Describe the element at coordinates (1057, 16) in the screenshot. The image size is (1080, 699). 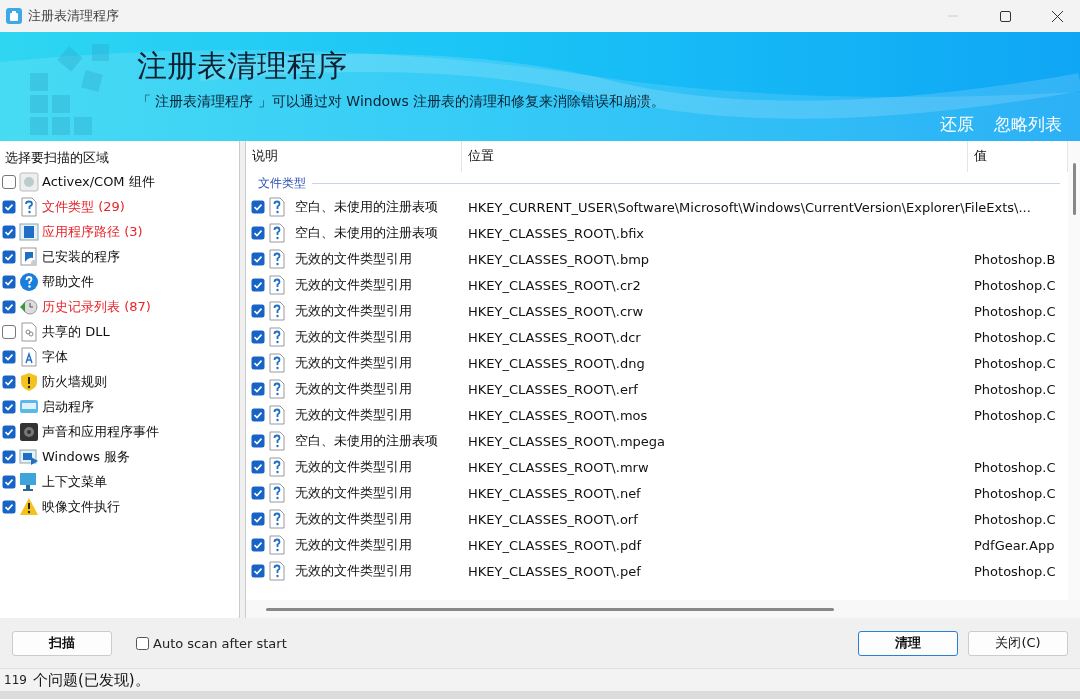
I see `close-icon` at that location.